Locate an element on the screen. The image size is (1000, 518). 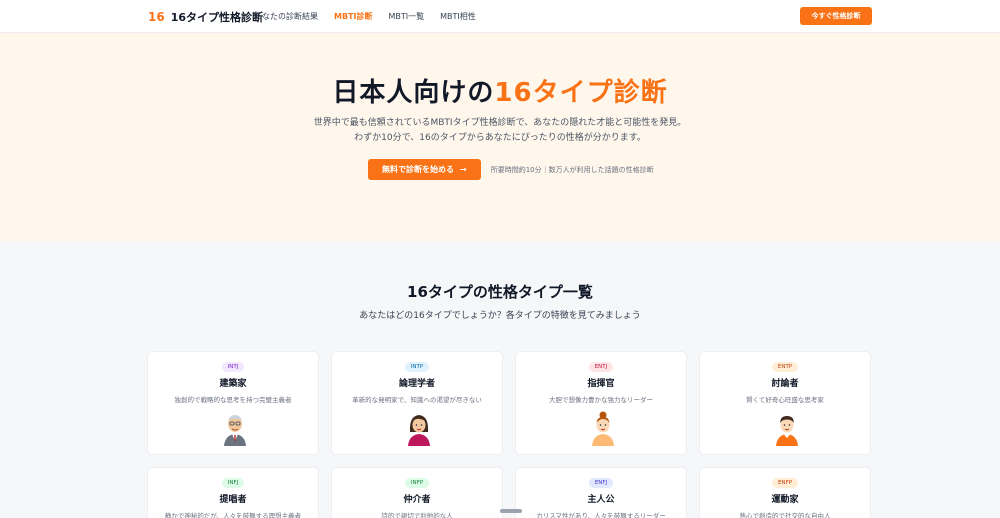
type-name: 運動家 is located at coordinates (785, 500).